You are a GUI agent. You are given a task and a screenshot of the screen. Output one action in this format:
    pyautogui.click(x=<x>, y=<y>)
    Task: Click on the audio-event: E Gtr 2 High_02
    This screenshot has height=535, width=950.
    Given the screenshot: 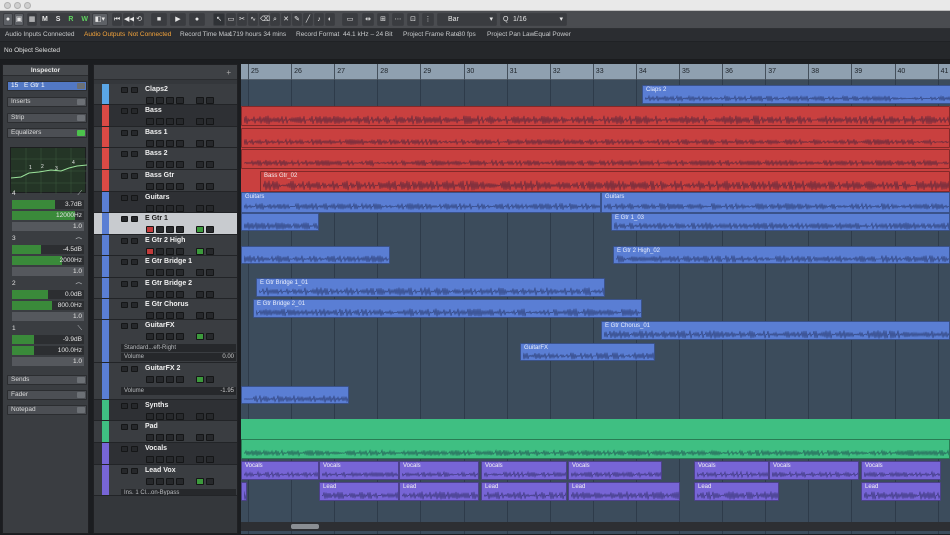 What is the action you would take?
    pyautogui.click(x=781, y=255)
    